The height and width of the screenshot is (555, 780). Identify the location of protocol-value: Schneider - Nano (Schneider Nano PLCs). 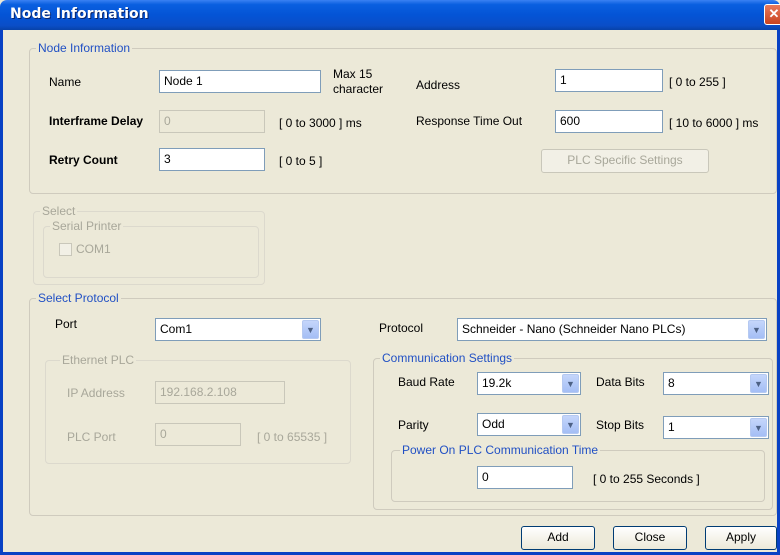
(574, 329).